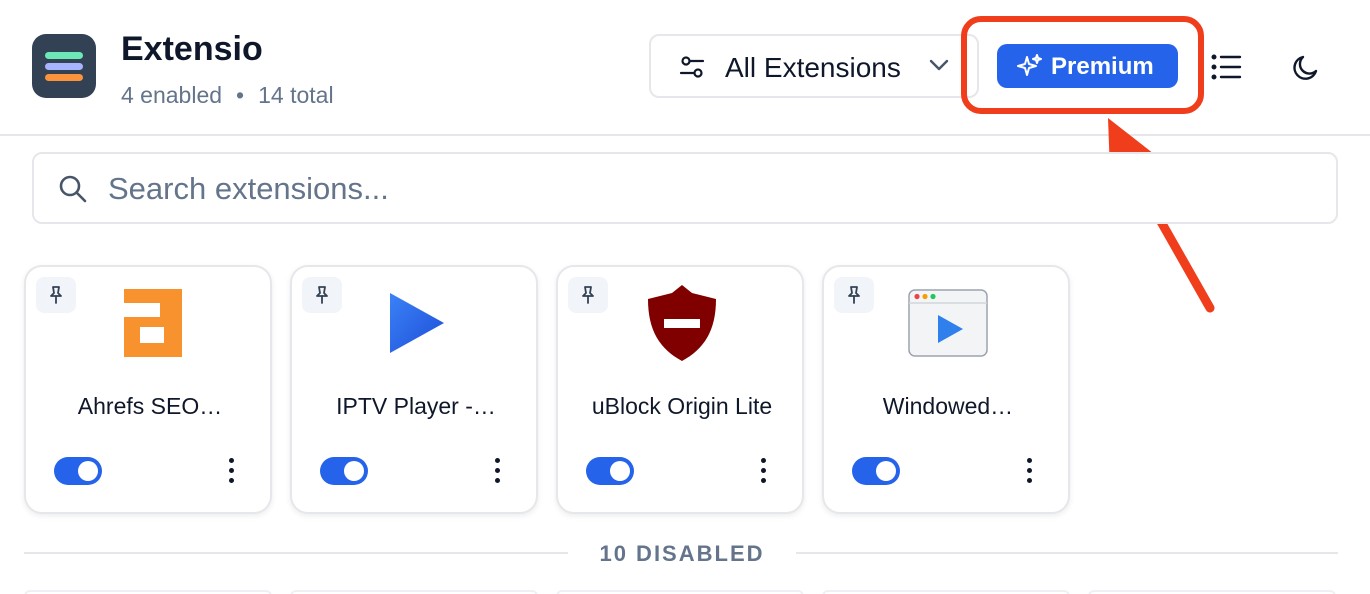  I want to click on list-view-button, so click(1226, 67).